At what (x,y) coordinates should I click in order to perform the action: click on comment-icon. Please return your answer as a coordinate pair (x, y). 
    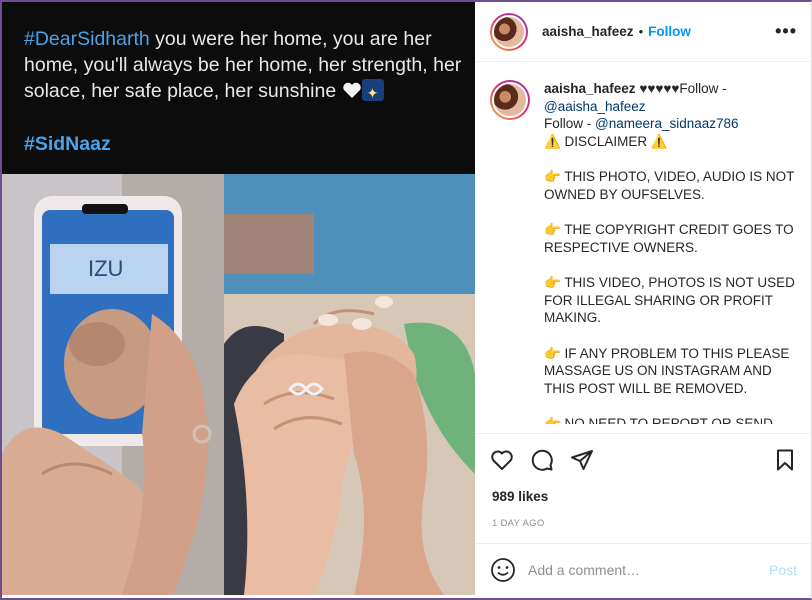
    Looking at the image, I should click on (542, 460).